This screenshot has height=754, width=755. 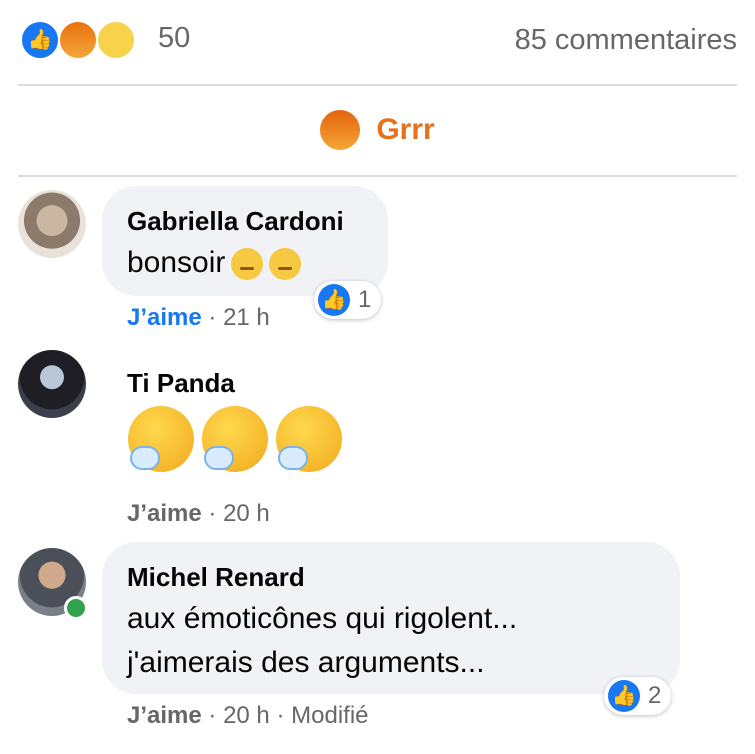 I want to click on comment-author: Ti Panda, so click(x=181, y=383).